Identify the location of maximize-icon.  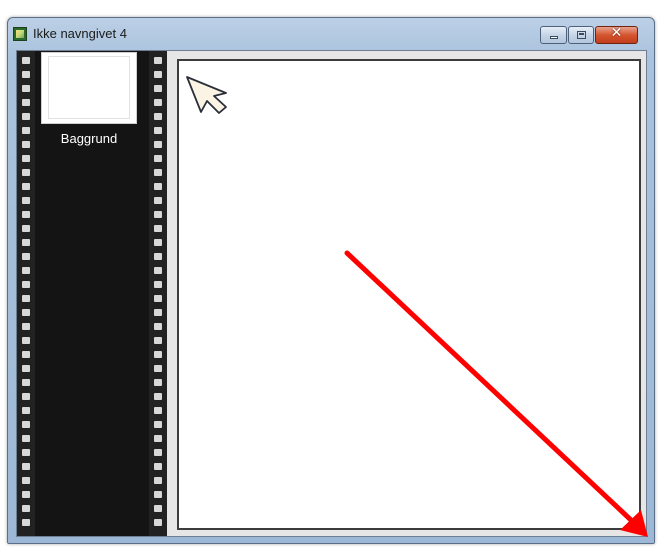
(581, 35).